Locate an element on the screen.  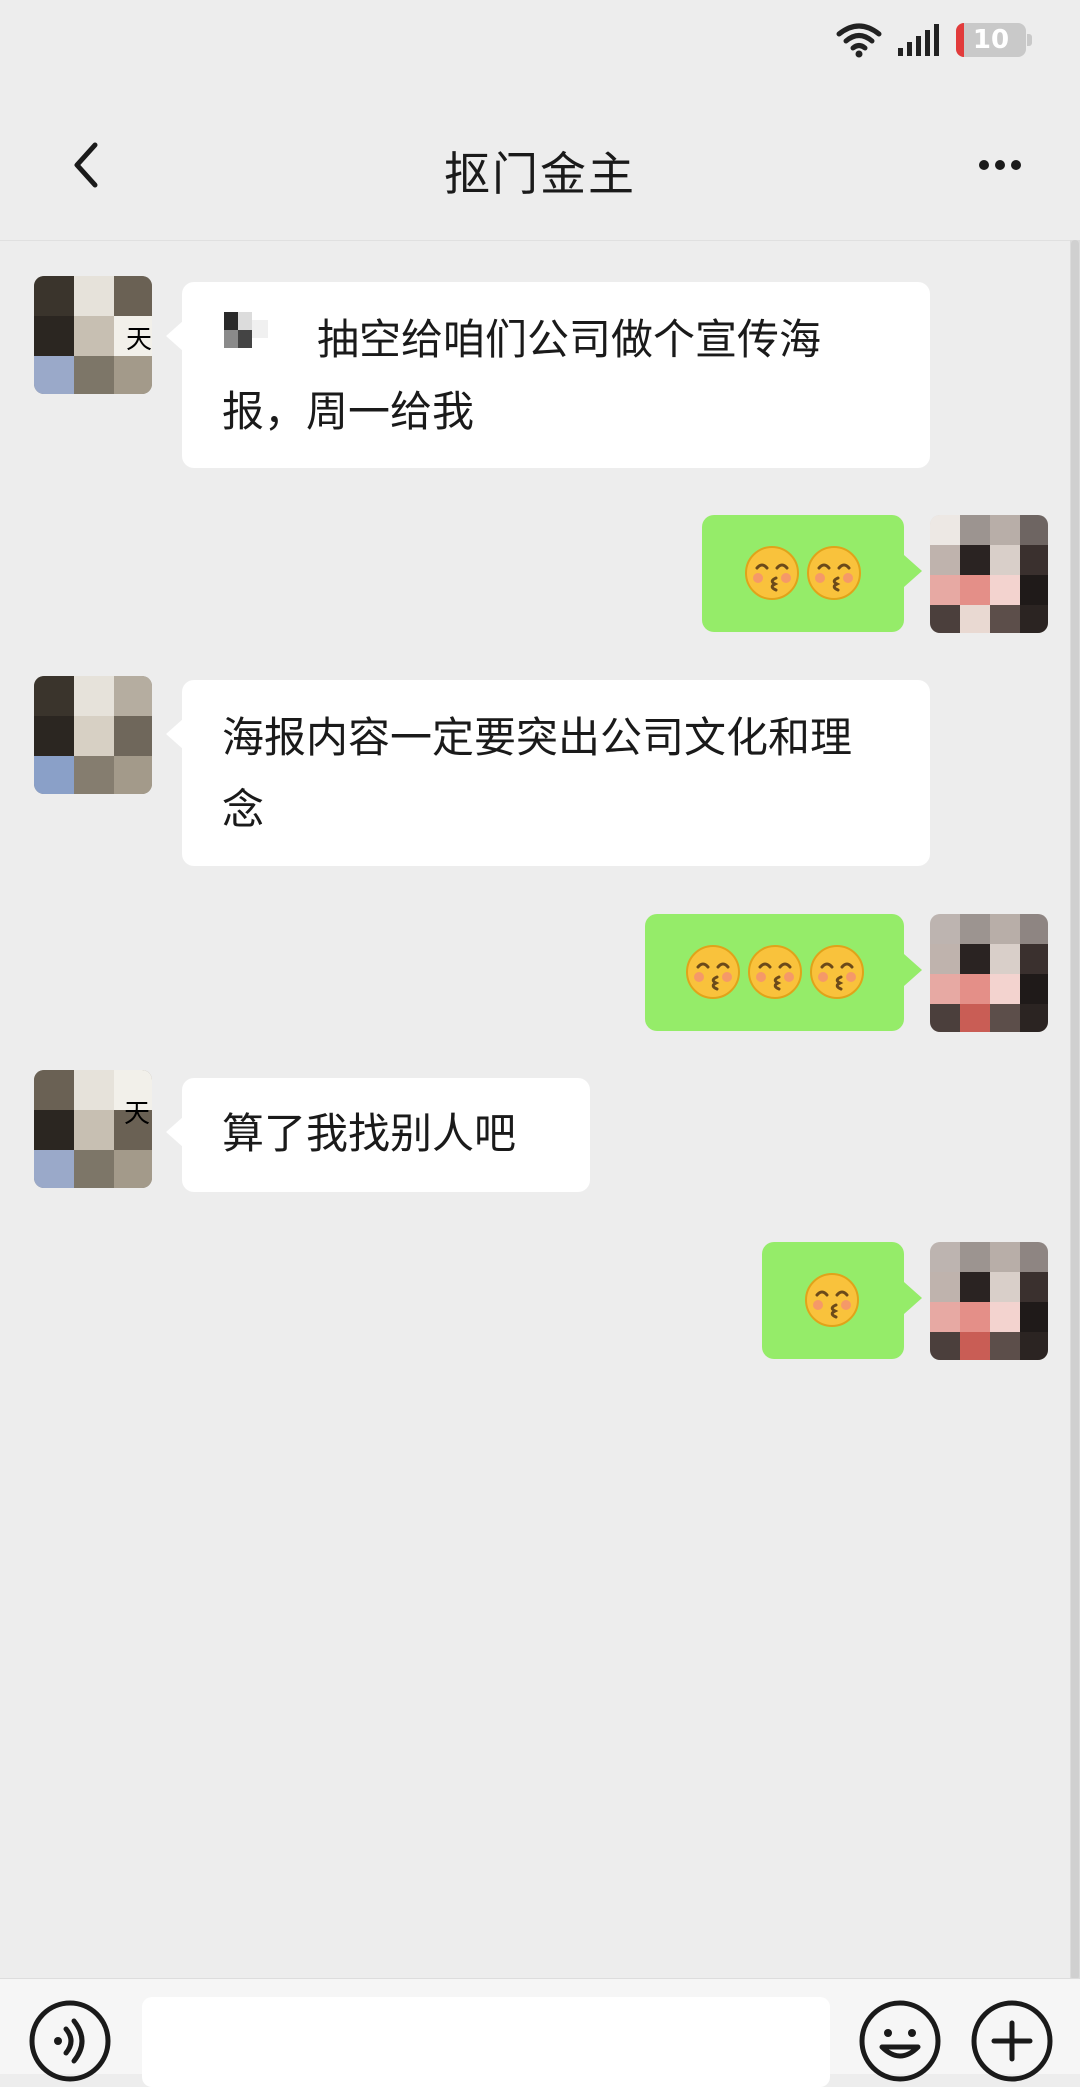
scrollbar is located at coordinates (1075, 1110).